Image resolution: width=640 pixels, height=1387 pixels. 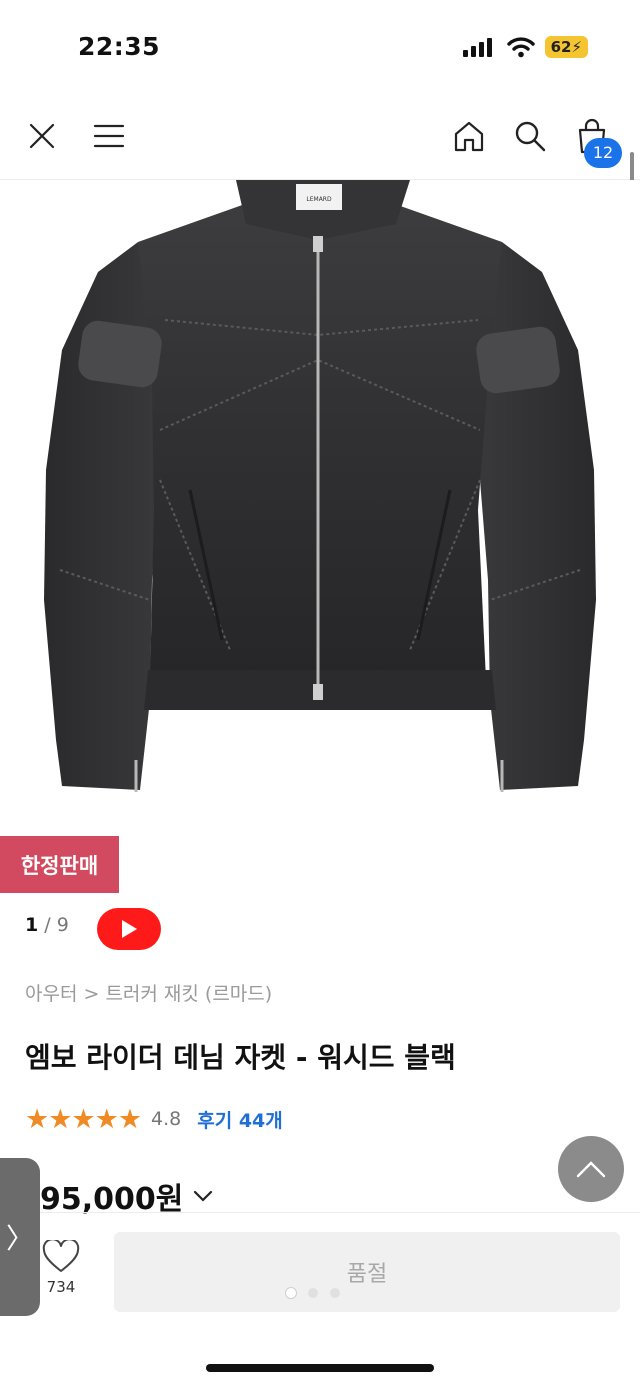 What do you see at coordinates (62, 925) in the screenshot?
I see `image-counter-total: 9` at bounding box center [62, 925].